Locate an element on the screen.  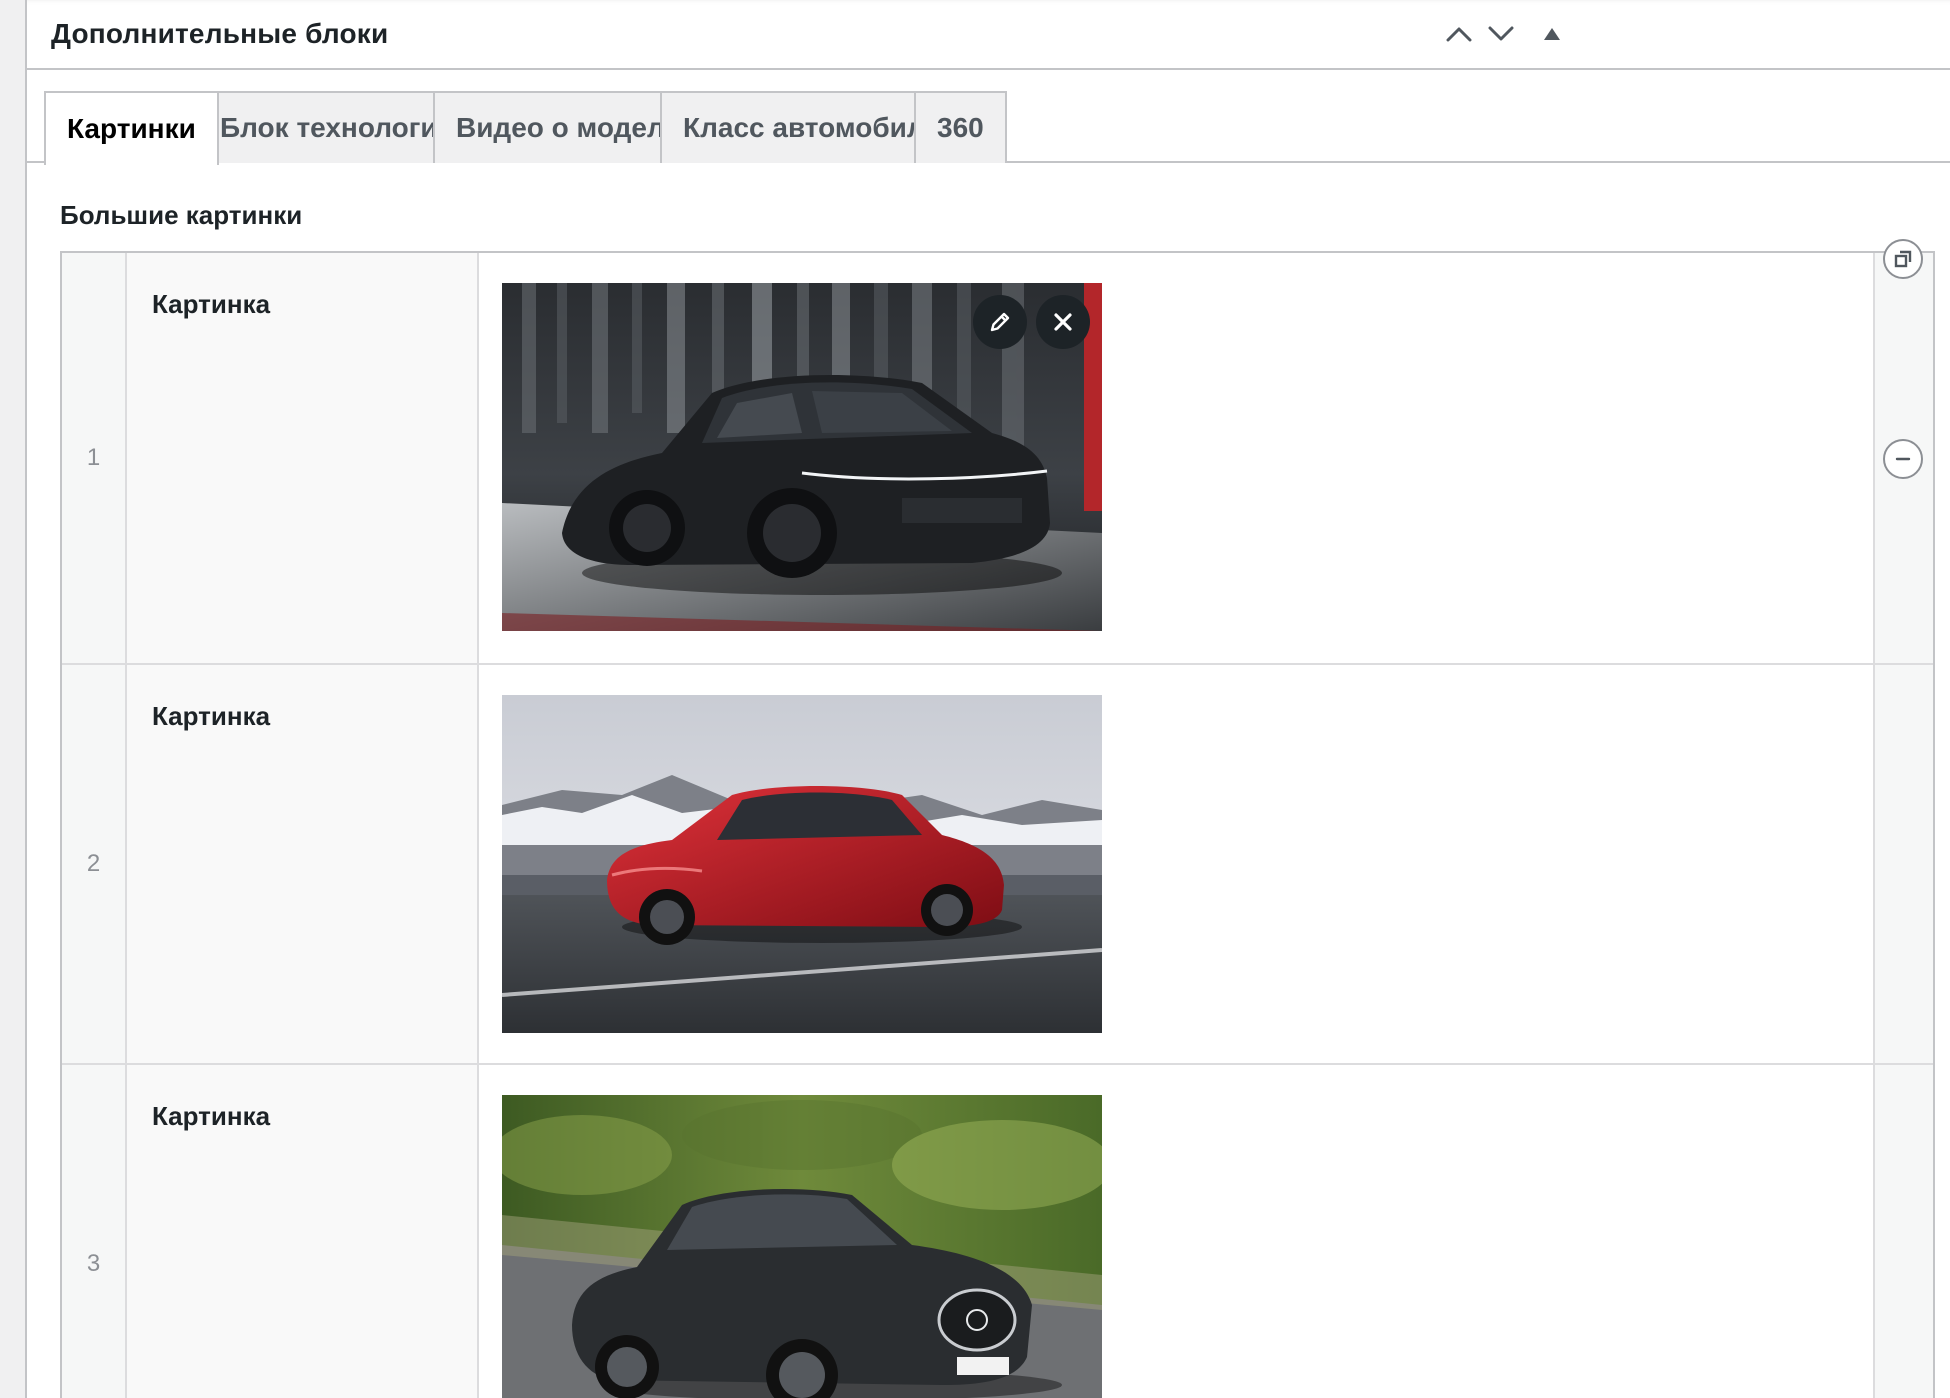
row-number: 3 is located at coordinates (93, 1263).